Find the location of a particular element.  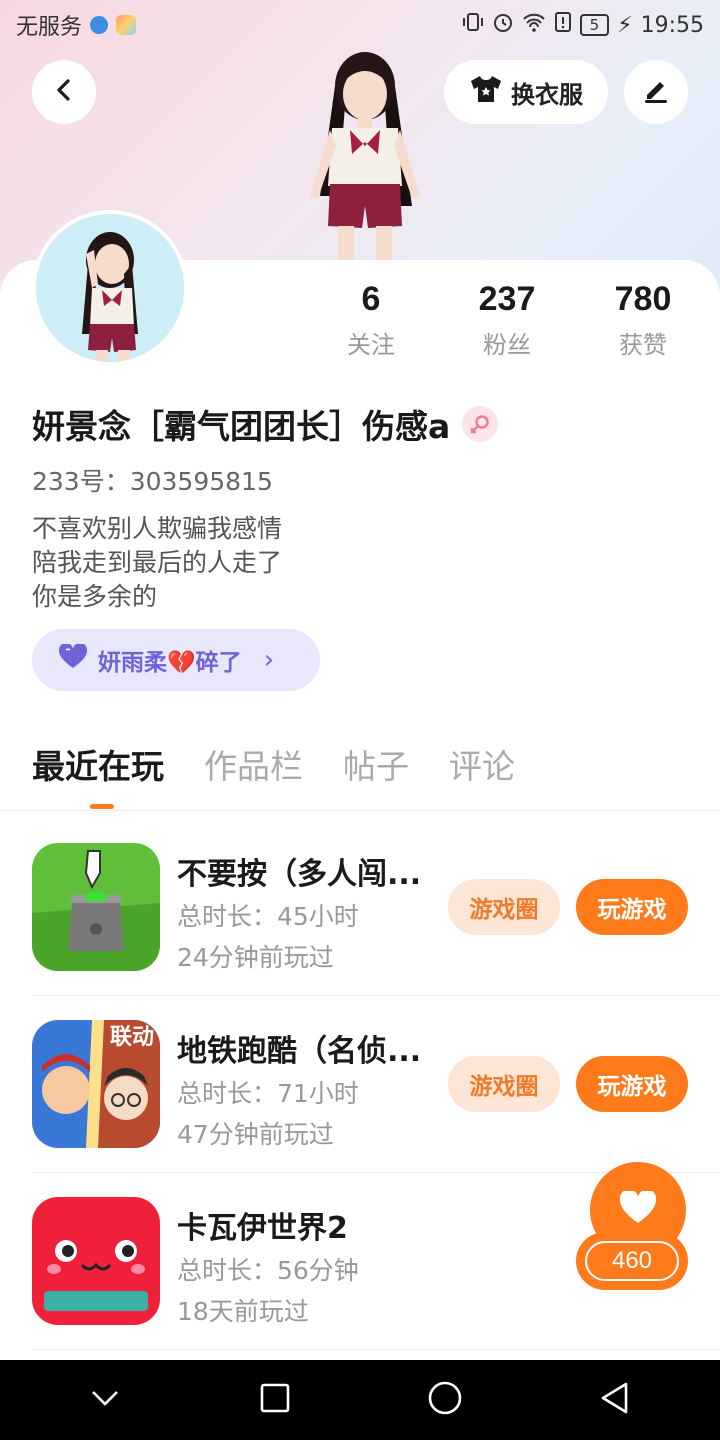

shirt-icon is located at coordinates (486, 92).